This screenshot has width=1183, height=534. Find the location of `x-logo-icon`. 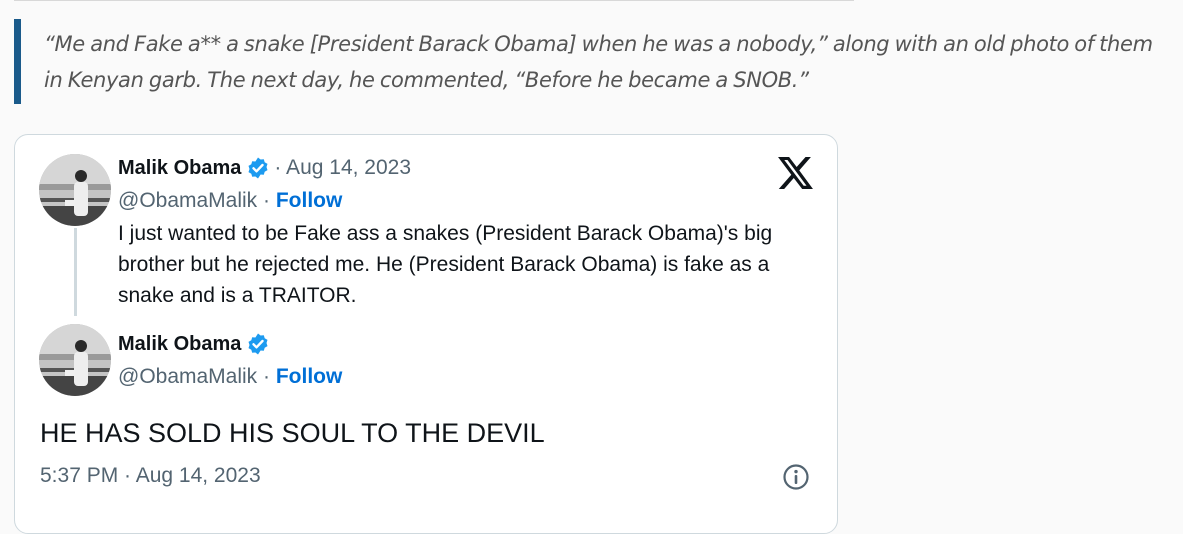

x-logo-icon is located at coordinates (795, 173).